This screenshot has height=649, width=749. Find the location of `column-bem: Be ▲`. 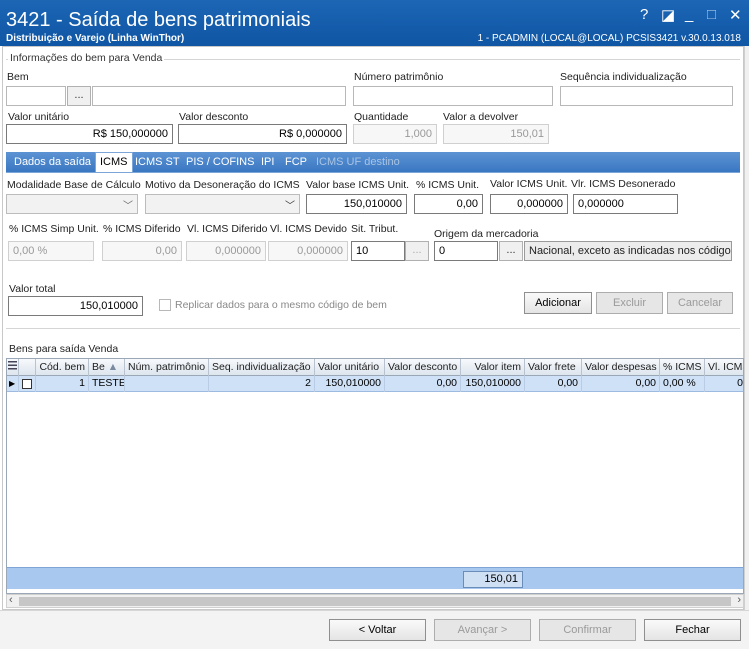

column-bem: Be ▲ is located at coordinates (107, 367).